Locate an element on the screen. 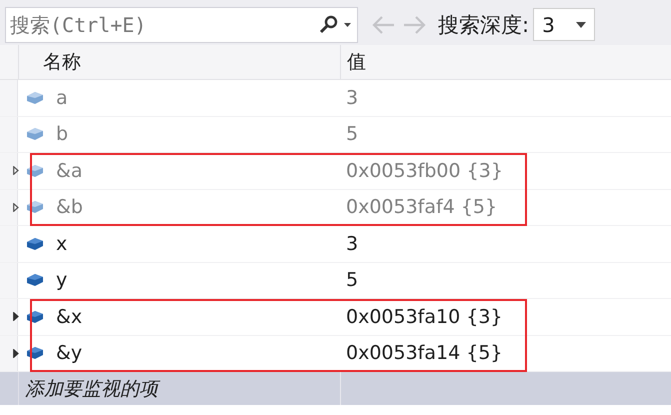 Image resolution: width=671 pixels, height=415 pixels. table-row: a 3 is located at coordinates (335, 98).